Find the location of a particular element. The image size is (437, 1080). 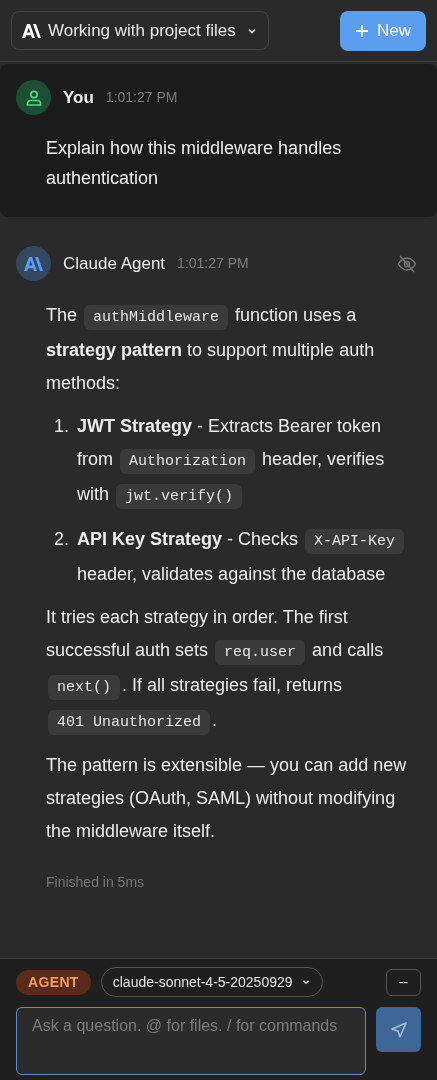

list-number: 1. is located at coordinates (61, 426).